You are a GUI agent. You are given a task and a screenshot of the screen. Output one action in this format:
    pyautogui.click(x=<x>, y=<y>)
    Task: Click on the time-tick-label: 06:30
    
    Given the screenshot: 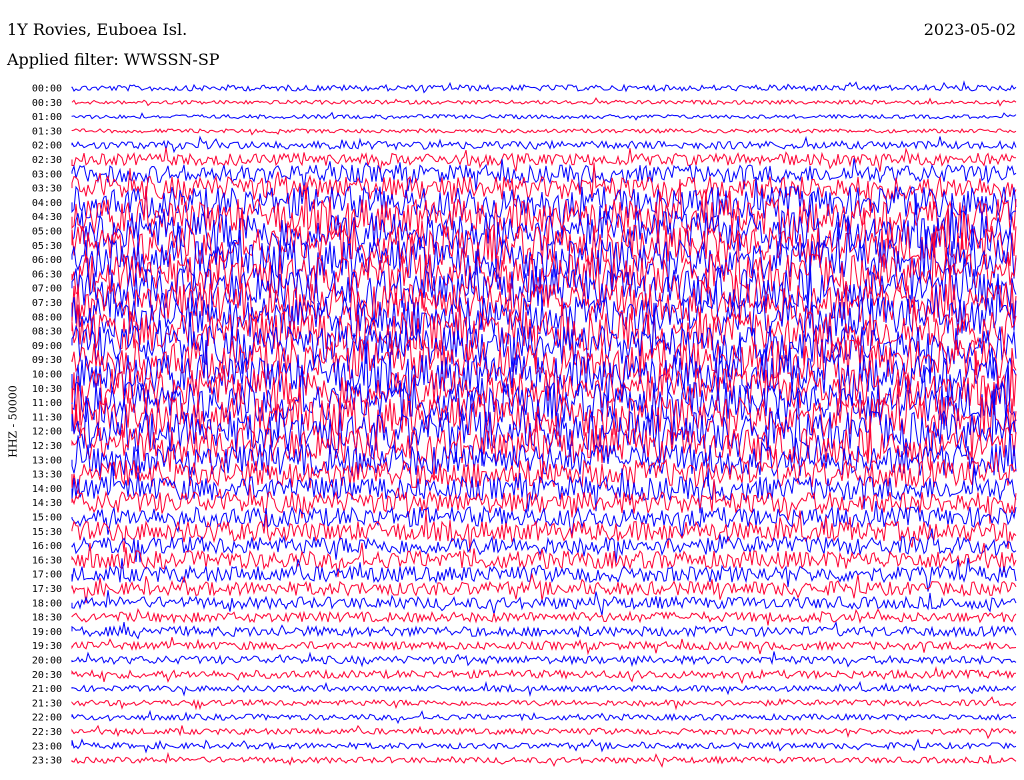 What is the action you would take?
    pyautogui.click(x=47, y=274)
    